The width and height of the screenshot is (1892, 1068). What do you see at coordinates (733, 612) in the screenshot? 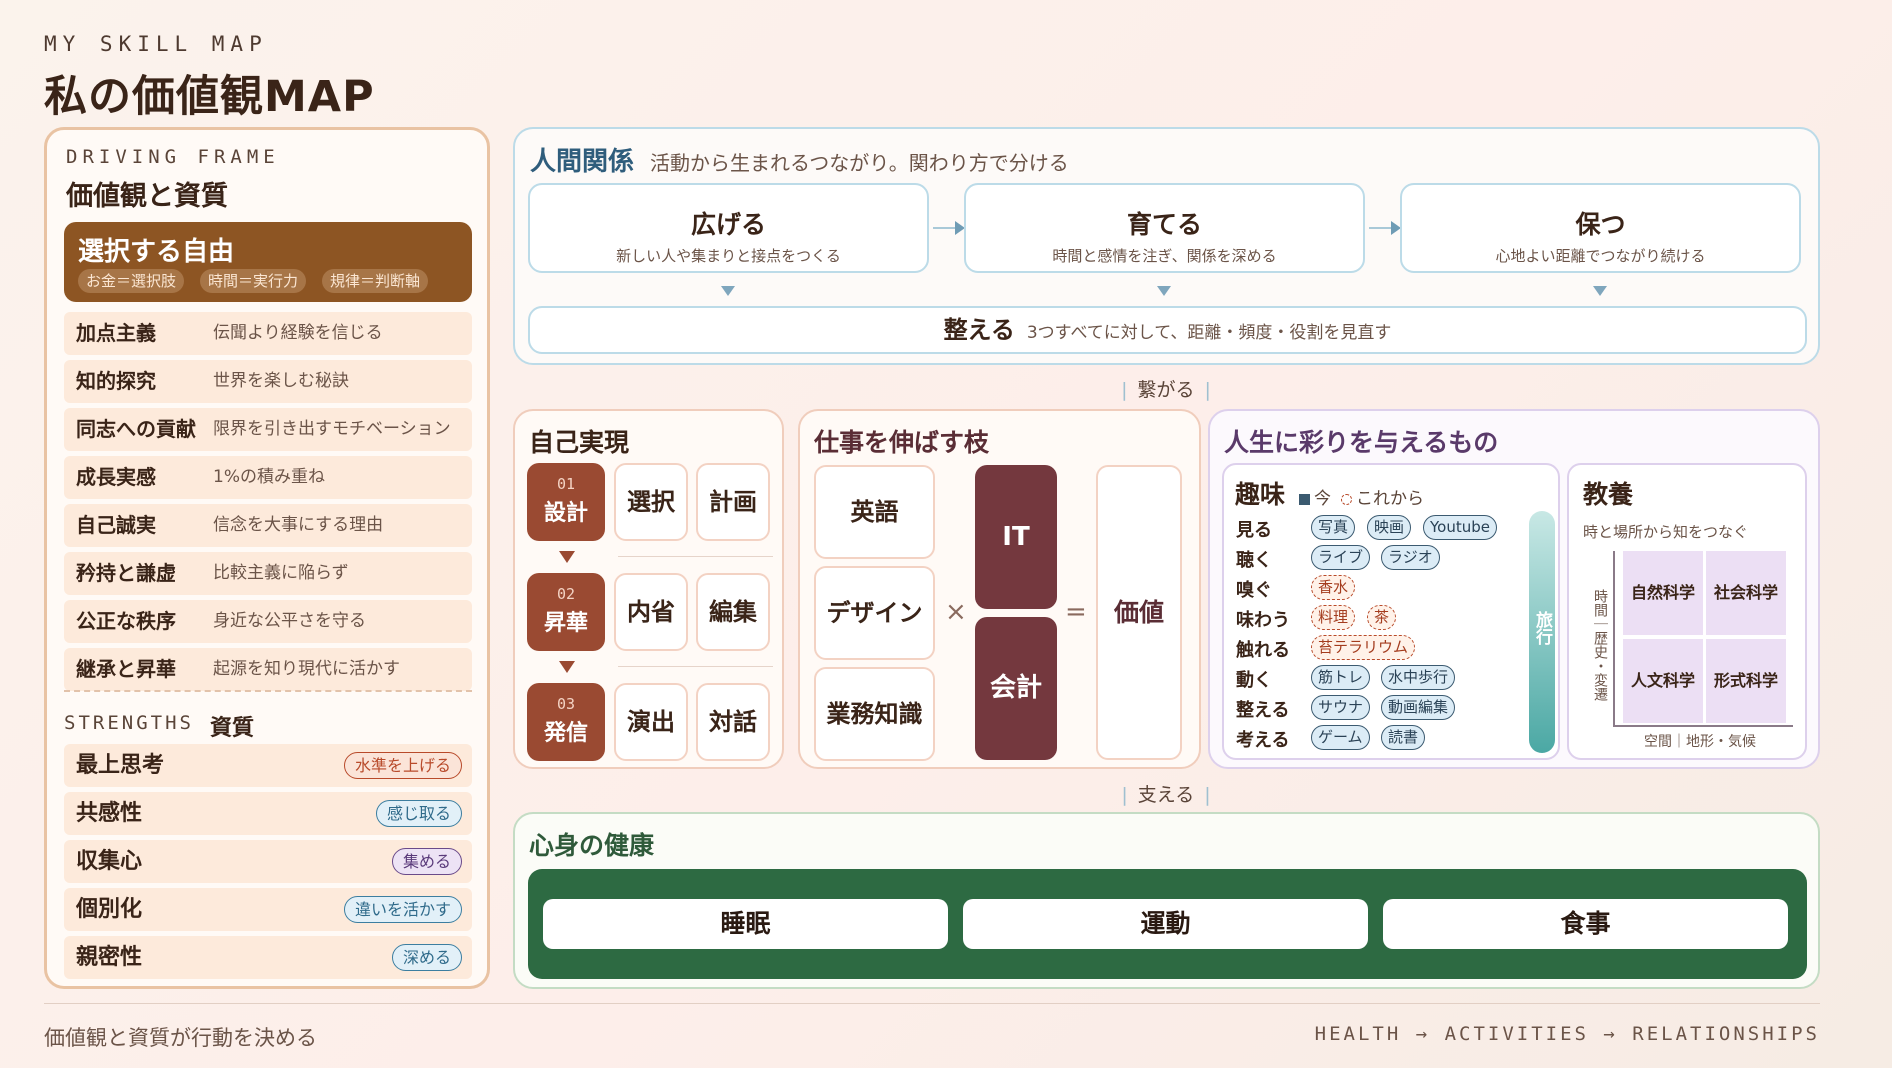
I see `self-item: 編集` at bounding box center [733, 612].